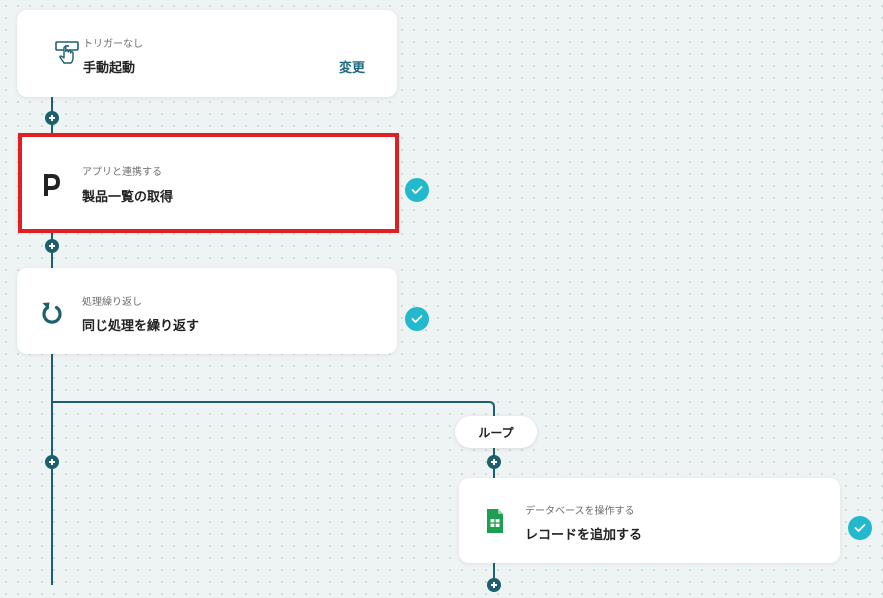 This screenshot has width=883, height=598. What do you see at coordinates (52, 312) in the screenshot?
I see `loop-arrow-icon` at bounding box center [52, 312].